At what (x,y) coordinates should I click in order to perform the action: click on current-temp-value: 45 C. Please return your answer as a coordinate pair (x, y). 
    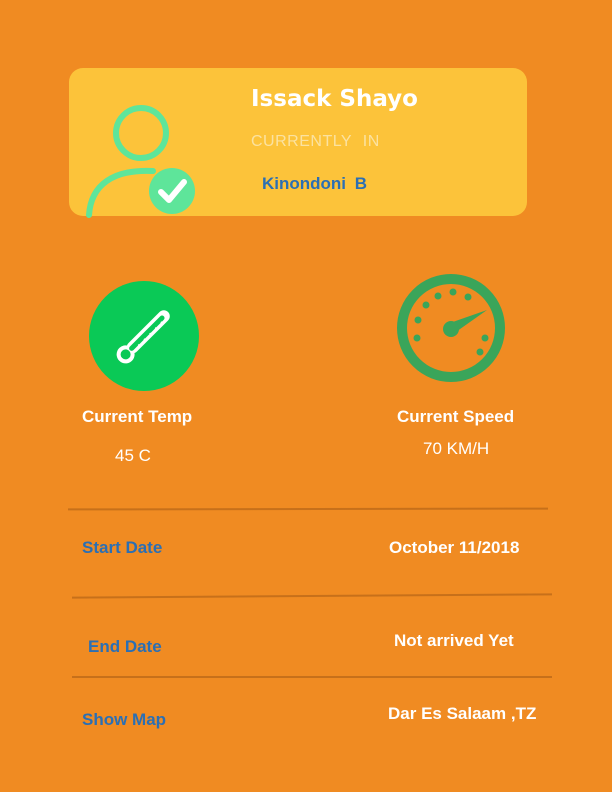
    Looking at the image, I should click on (133, 455).